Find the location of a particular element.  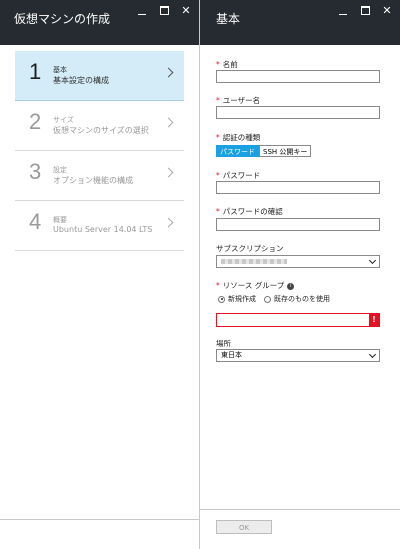

step-size: 2 サイズ 仮想マシンのサイズの選択 is located at coordinates (99, 126).